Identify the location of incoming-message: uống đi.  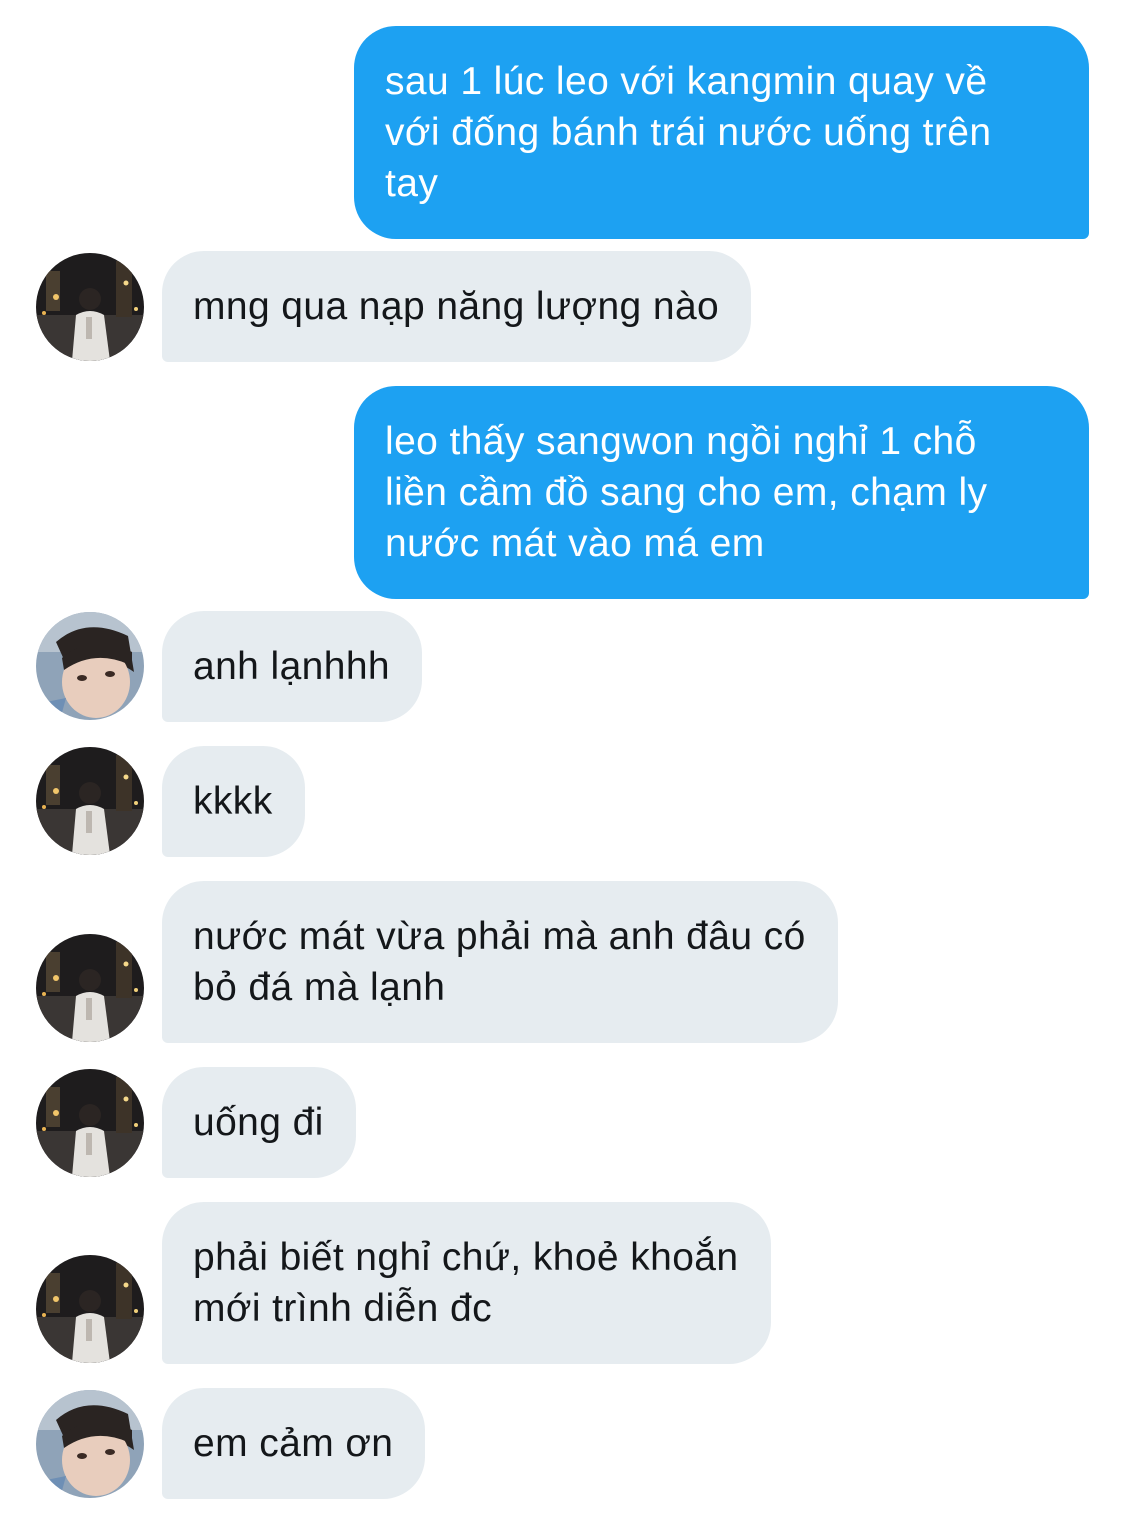
(259, 1122).